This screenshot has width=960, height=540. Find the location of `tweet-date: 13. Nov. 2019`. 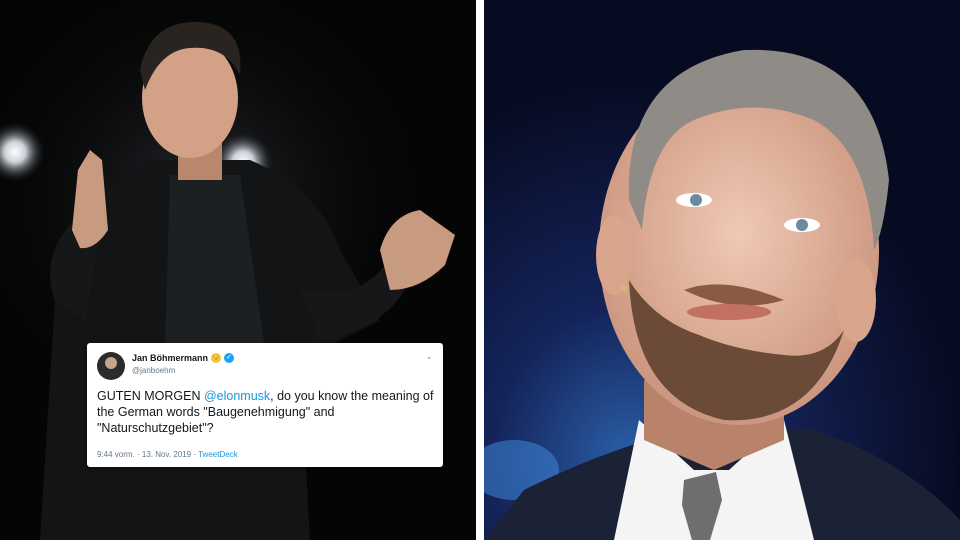

tweet-date: 13. Nov. 2019 is located at coordinates (166, 454).